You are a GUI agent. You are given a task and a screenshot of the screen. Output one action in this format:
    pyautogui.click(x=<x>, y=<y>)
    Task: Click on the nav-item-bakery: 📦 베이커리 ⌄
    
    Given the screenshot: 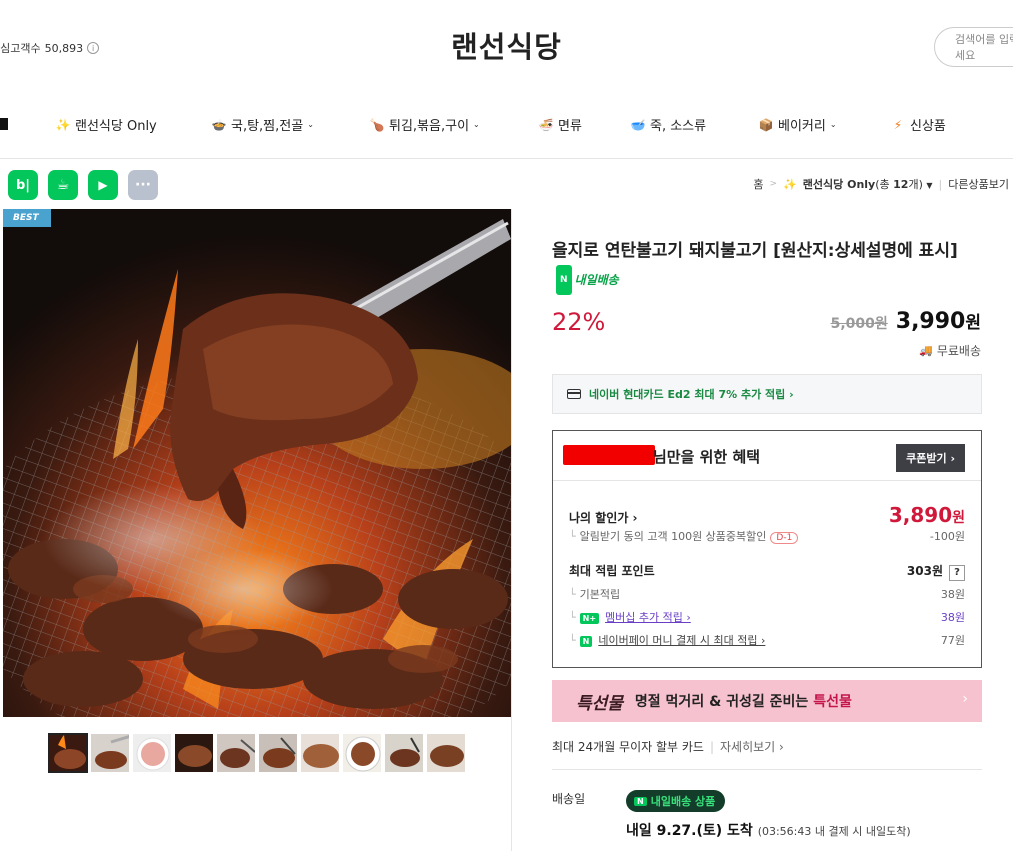 What is the action you would take?
    pyautogui.click(x=797, y=125)
    